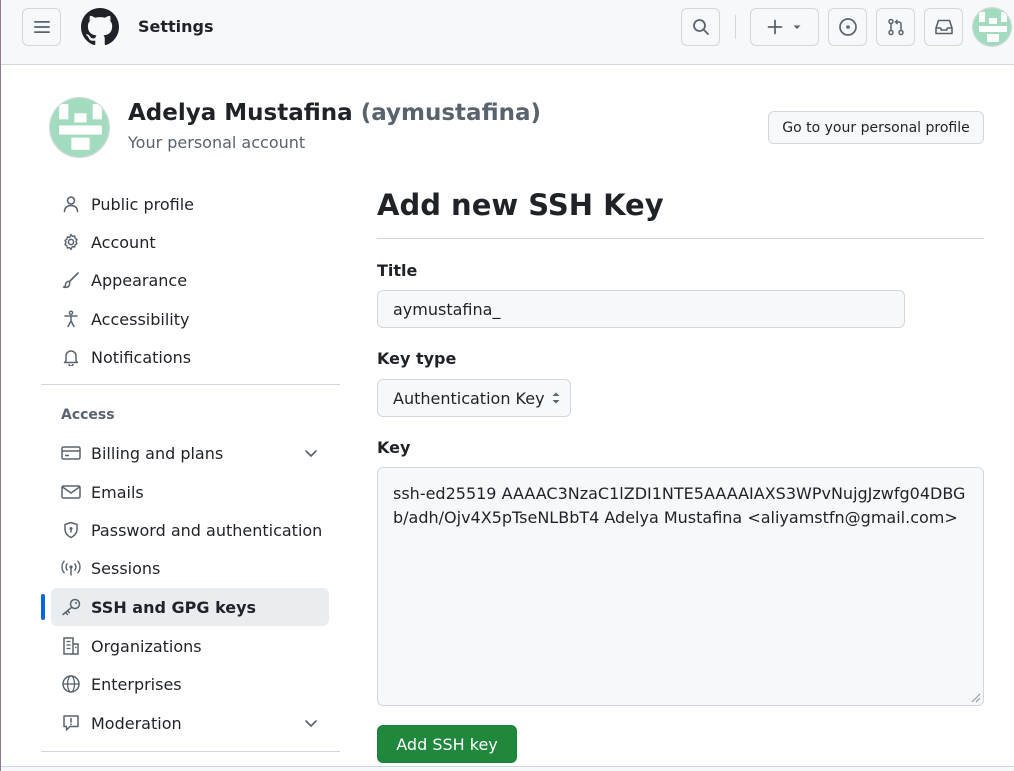  What do you see at coordinates (71, 280) in the screenshot?
I see `paintbrush-icon` at bounding box center [71, 280].